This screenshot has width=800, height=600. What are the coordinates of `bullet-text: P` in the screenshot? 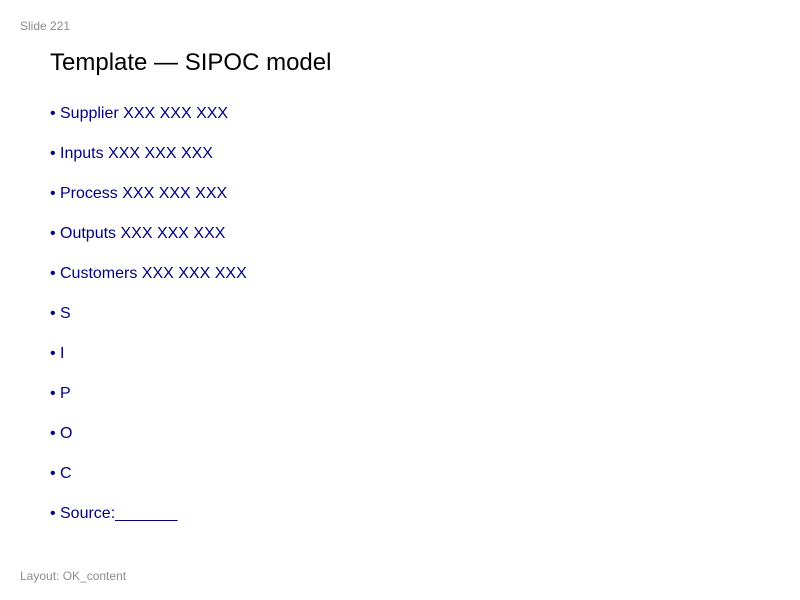 It's located at (65, 393).